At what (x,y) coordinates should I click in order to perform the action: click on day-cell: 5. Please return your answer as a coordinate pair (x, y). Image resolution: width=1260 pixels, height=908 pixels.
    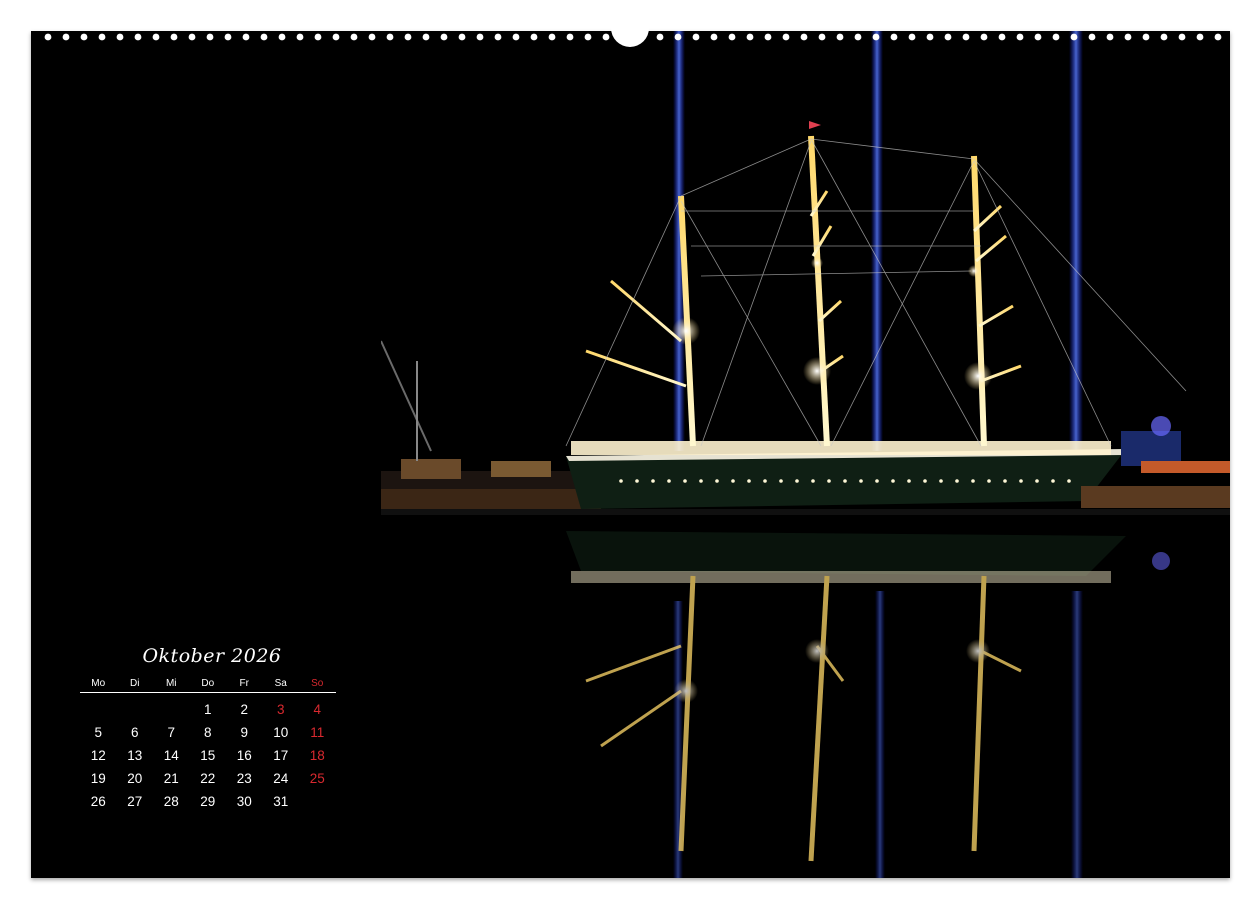
    Looking at the image, I should click on (98, 732).